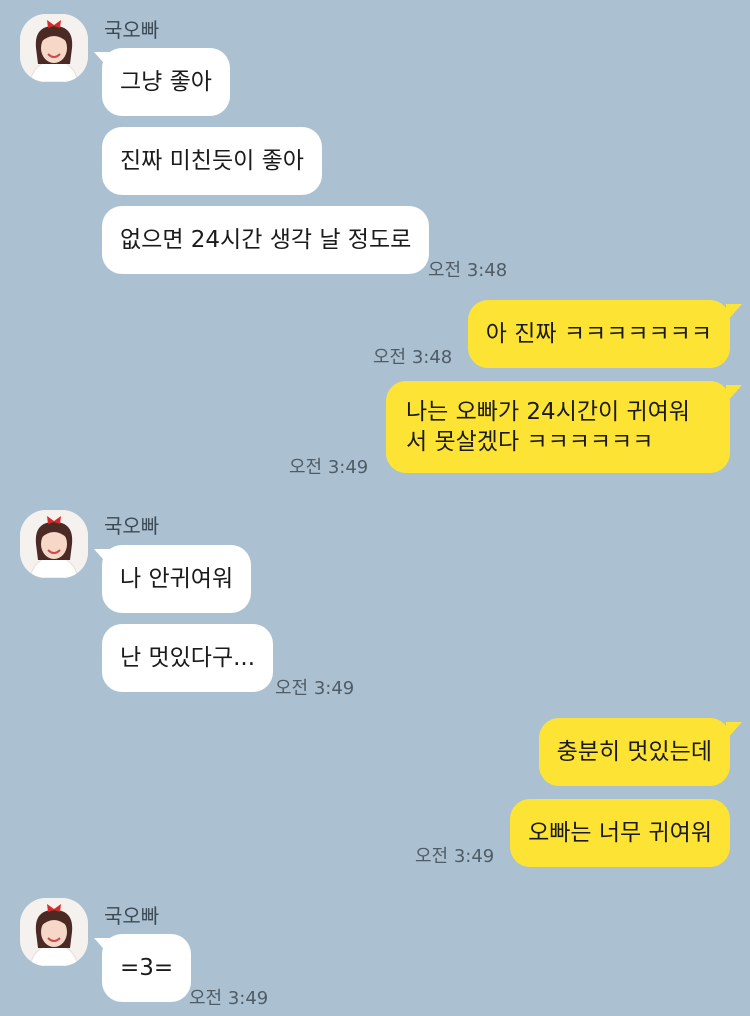 The height and width of the screenshot is (1016, 750). What do you see at coordinates (166, 82) in the screenshot?
I see `message-bubble: 그냥 좋아` at bounding box center [166, 82].